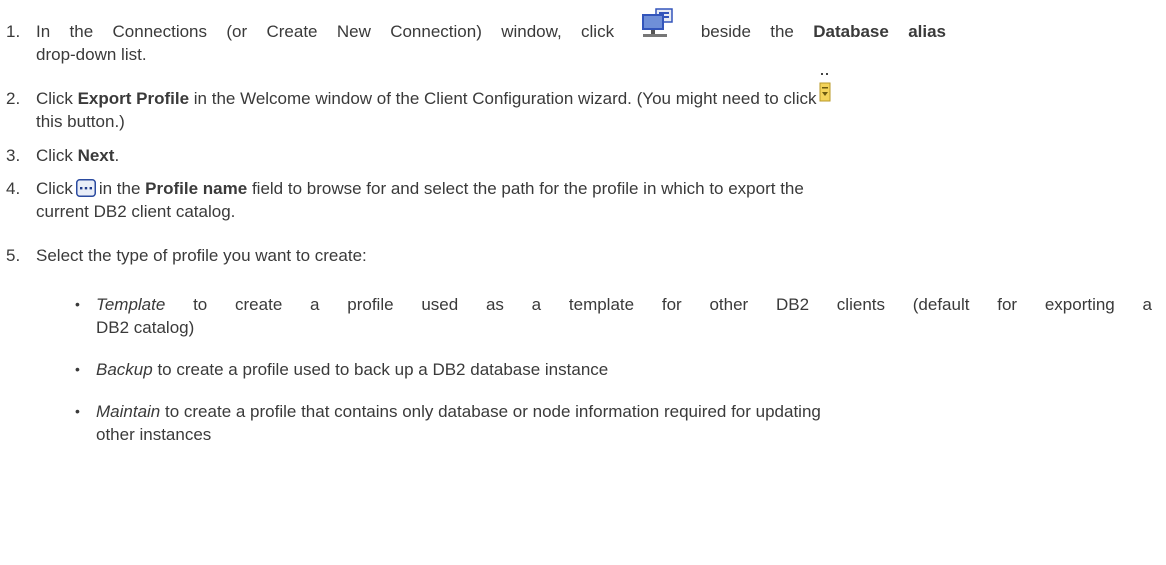  Describe the element at coordinates (63, 155) in the screenshot. I see `step-3: 3. Click Next.` at that location.